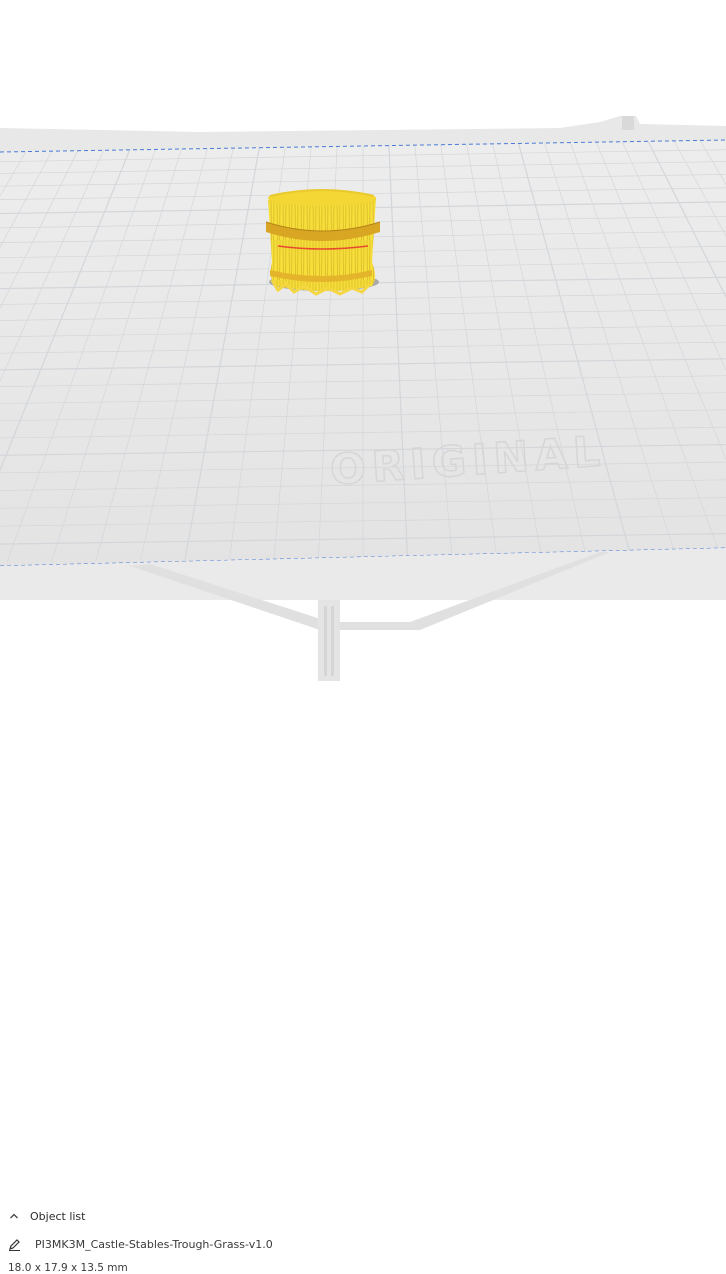 The height and width of the screenshot is (1274, 726). Describe the element at coordinates (68, 1268) in the screenshot. I see `object-dimensions: 18.0 x 17.9 x 13.5 mm` at that location.